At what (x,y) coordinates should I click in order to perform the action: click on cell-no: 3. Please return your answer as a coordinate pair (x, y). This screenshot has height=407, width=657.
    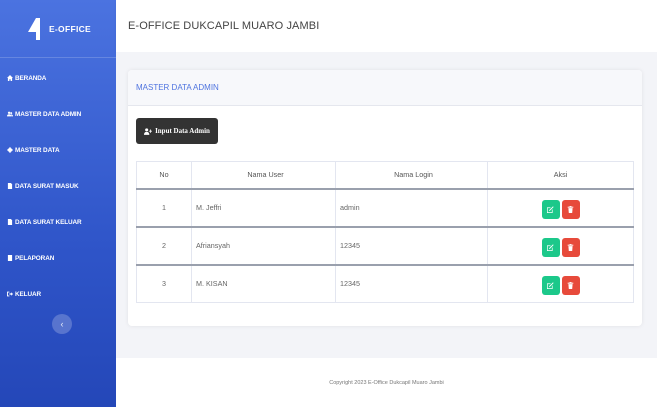
    Looking at the image, I should click on (164, 283).